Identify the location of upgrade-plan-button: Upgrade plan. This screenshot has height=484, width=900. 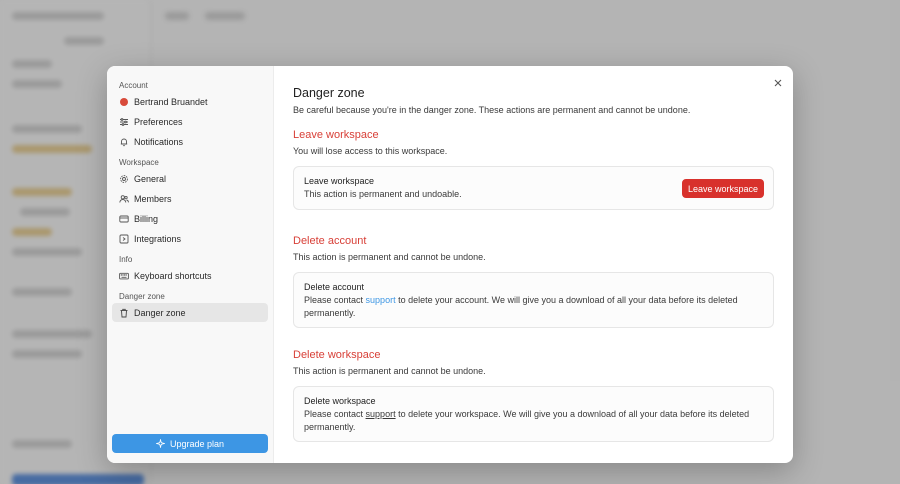
(190, 443).